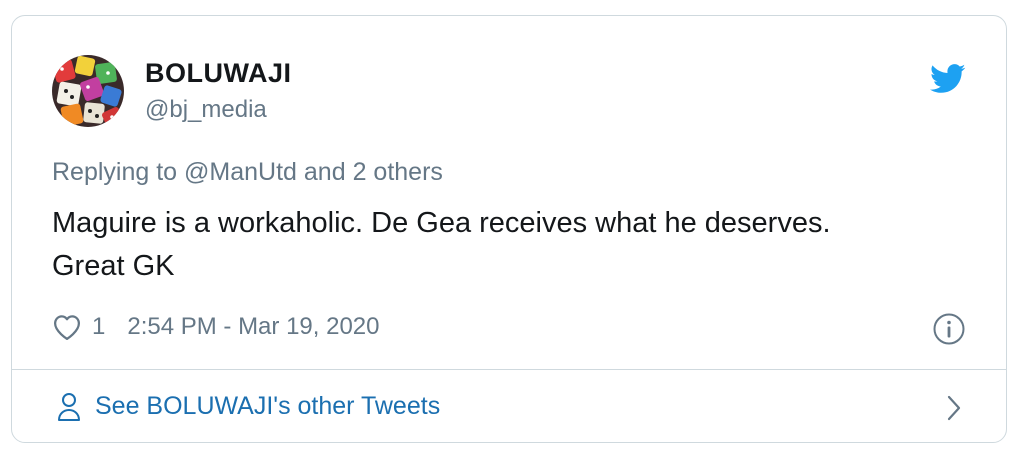 This screenshot has width=1022, height=462. Describe the element at coordinates (948, 79) in the screenshot. I see `twitter-bird-icon` at that location.